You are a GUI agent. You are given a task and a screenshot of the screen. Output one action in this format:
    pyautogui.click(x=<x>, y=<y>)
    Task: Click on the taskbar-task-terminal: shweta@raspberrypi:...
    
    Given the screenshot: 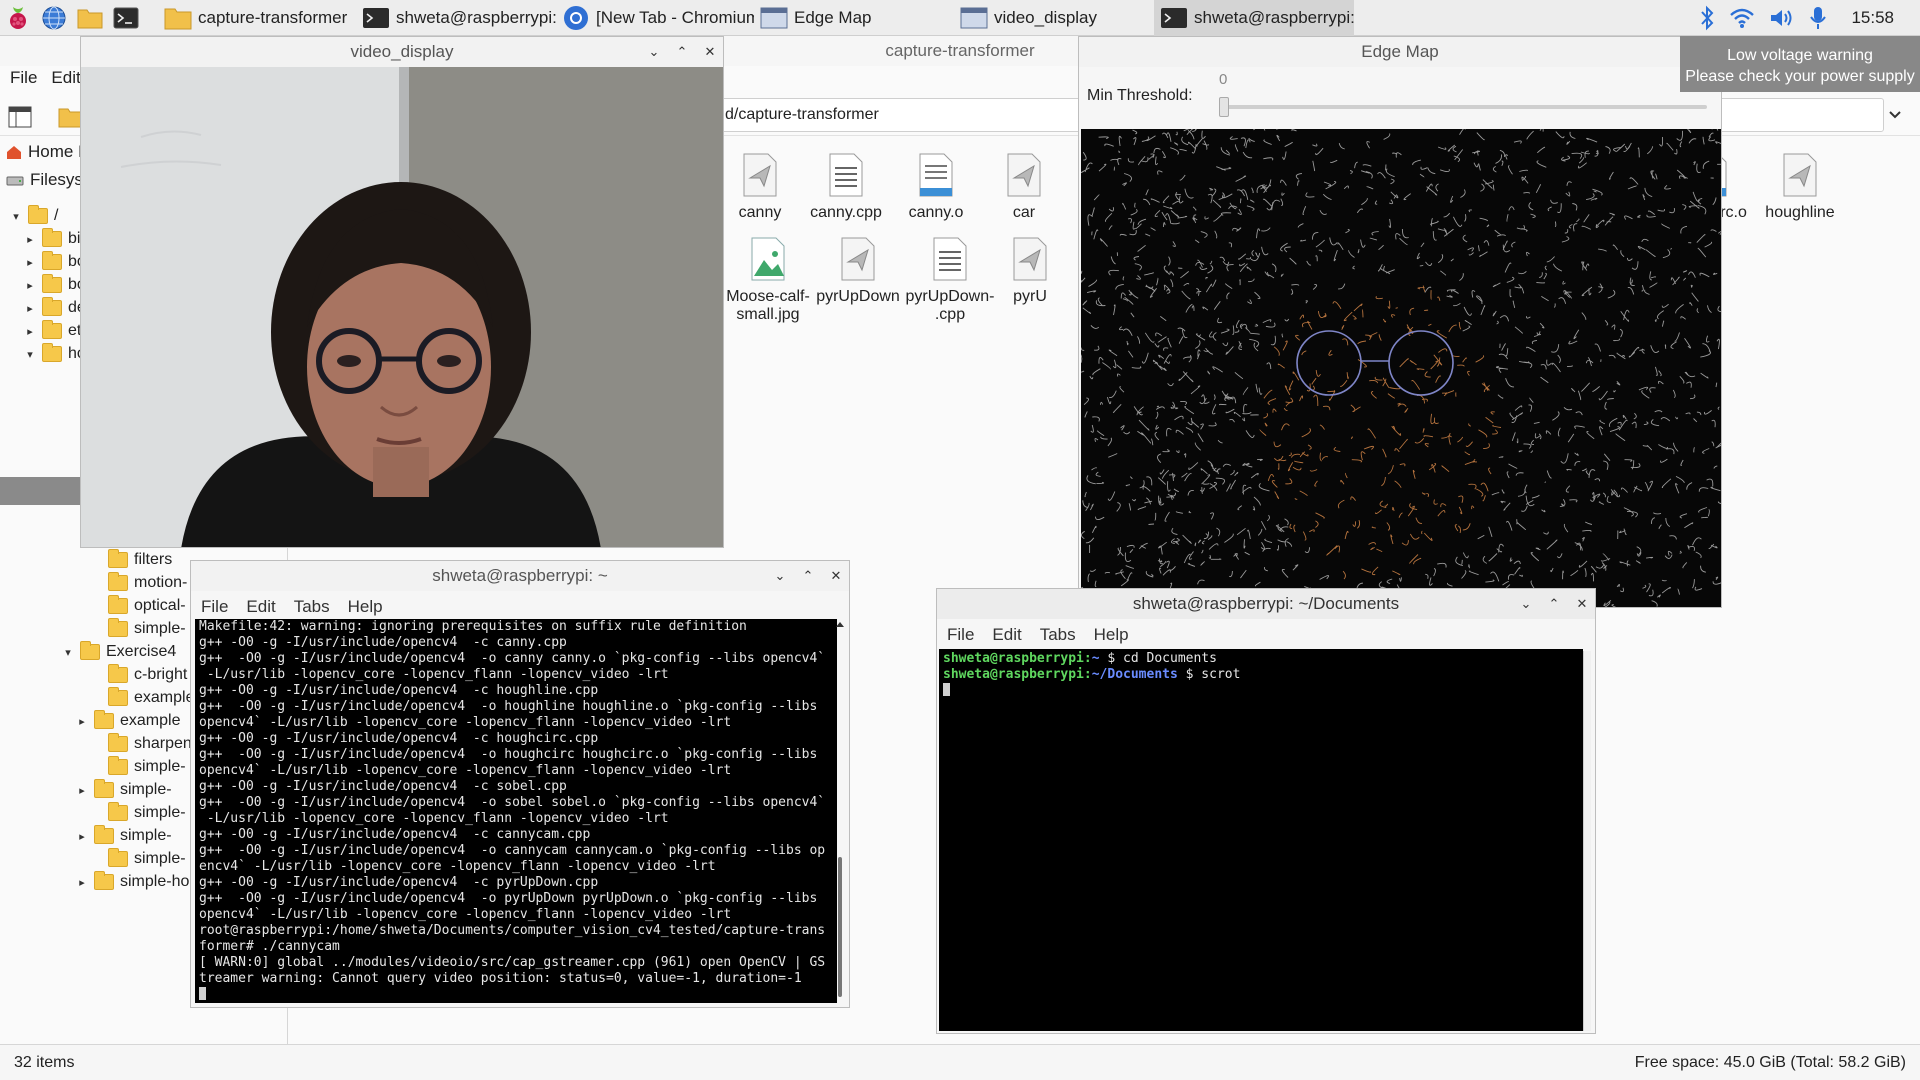 What is the action you would take?
    pyautogui.click(x=456, y=18)
    